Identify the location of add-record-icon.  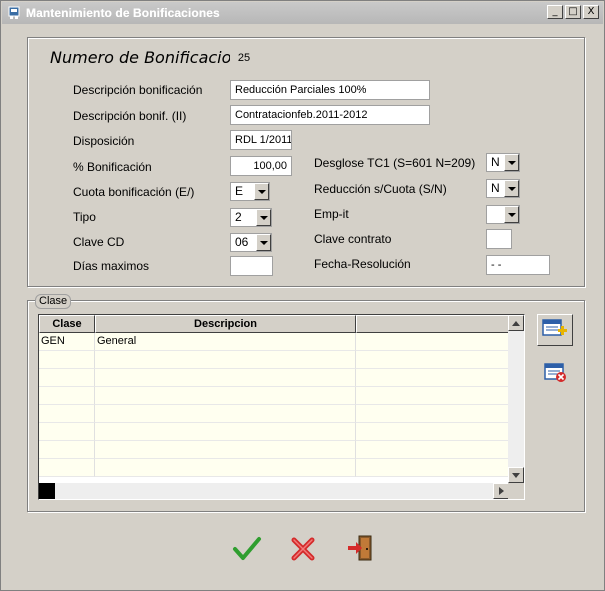
(555, 330).